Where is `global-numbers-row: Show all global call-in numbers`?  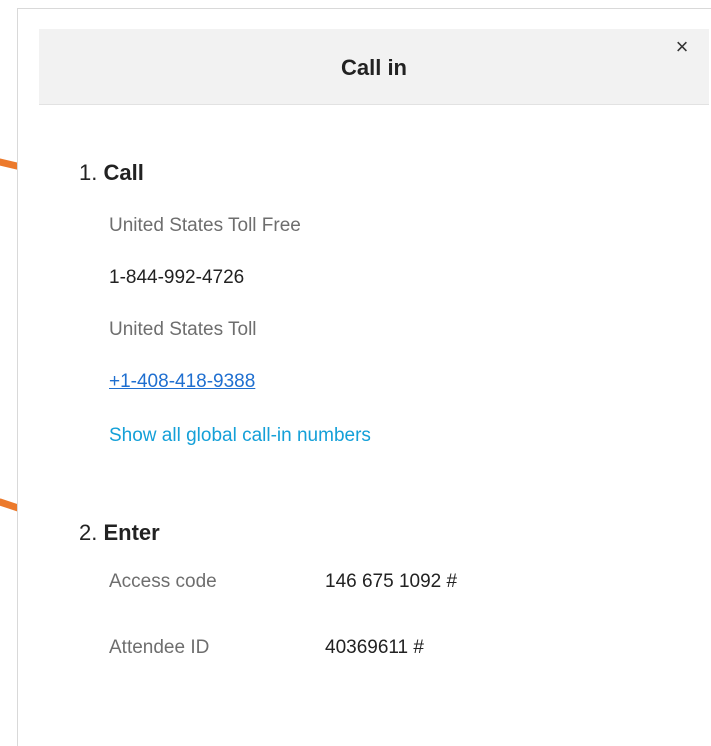 global-numbers-row: Show all global call-in numbers is located at coordinates (240, 436).